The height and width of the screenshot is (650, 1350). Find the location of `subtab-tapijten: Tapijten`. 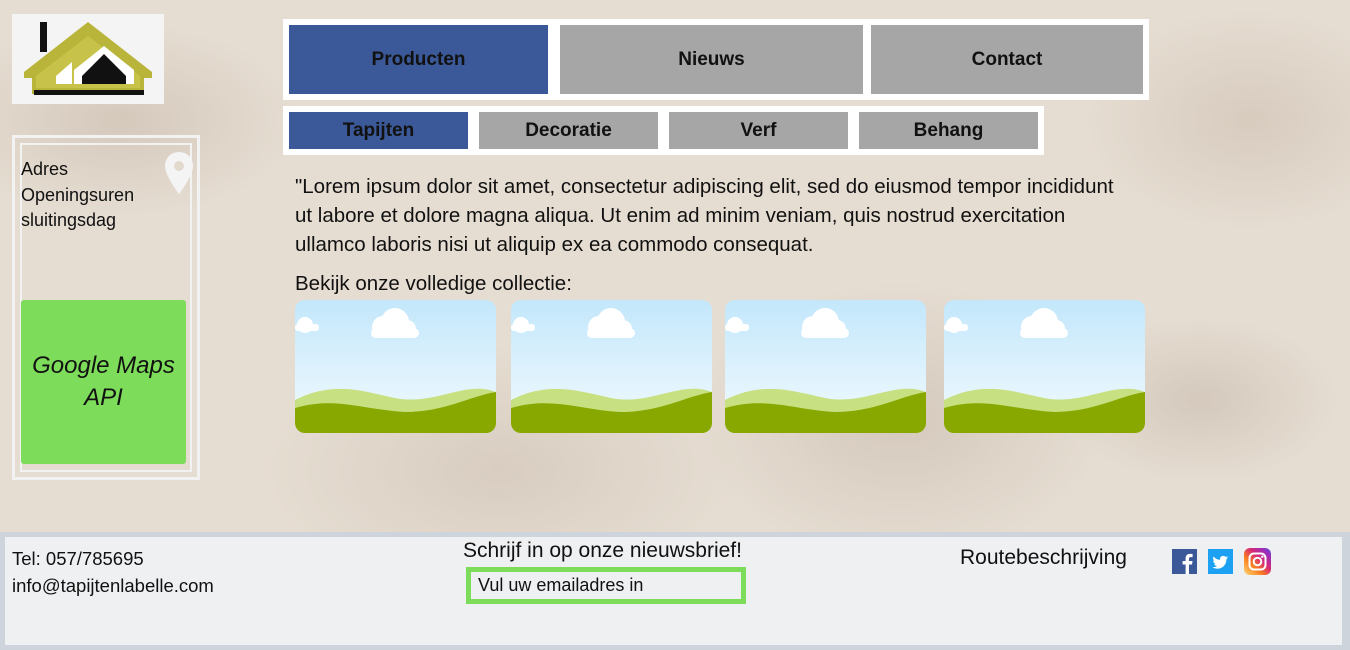

subtab-tapijten: Tapijten is located at coordinates (378, 130).